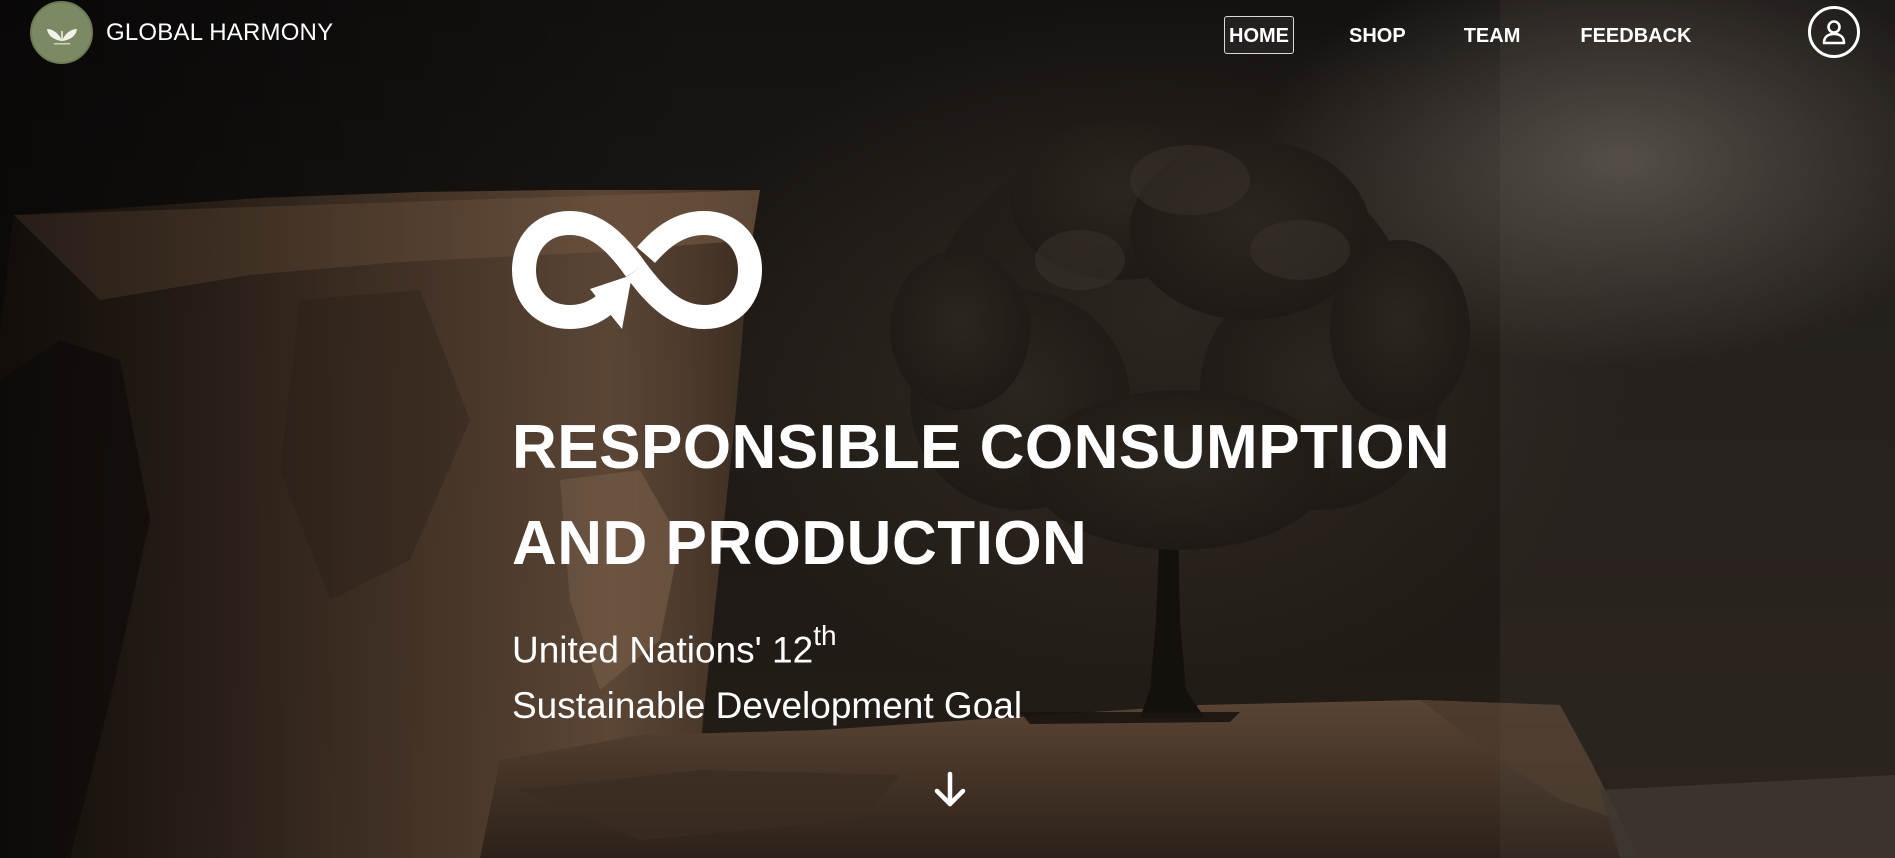 Image resolution: width=1895 pixels, height=858 pixels. I want to click on nav-link-team: TEAM, so click(1492, 35).